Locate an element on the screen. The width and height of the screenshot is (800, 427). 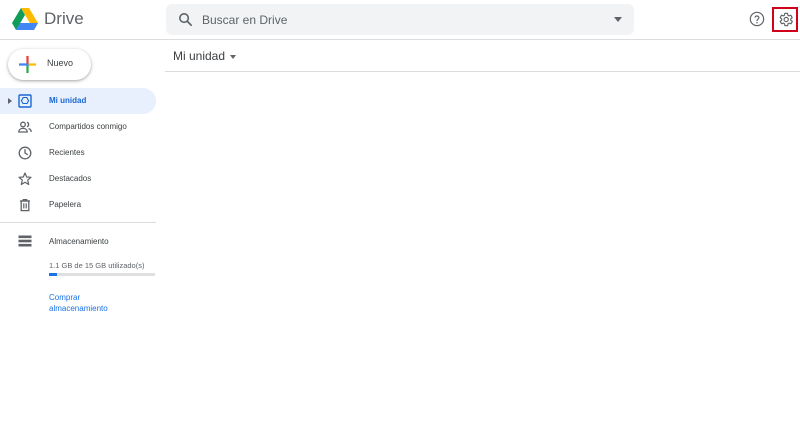
plus-icon is located at coordinates (27, 64).